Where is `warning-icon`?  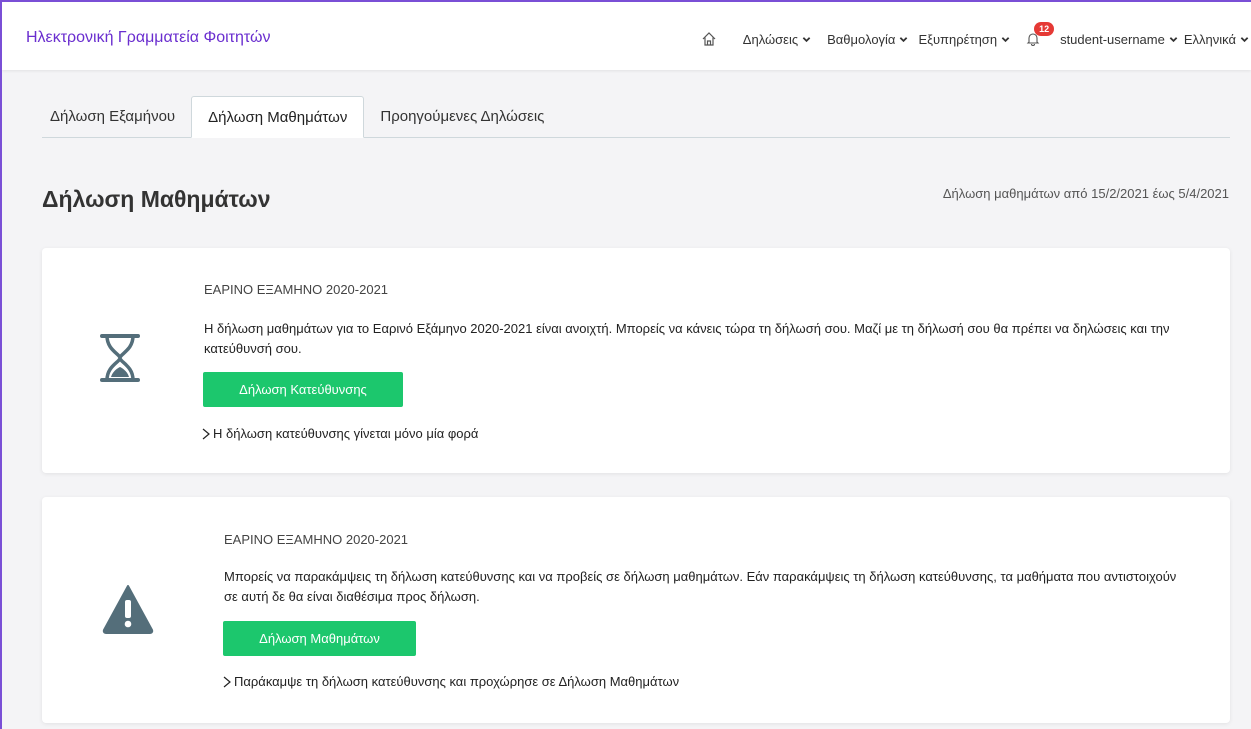 warning-icon is located at coordinates (128, 609).